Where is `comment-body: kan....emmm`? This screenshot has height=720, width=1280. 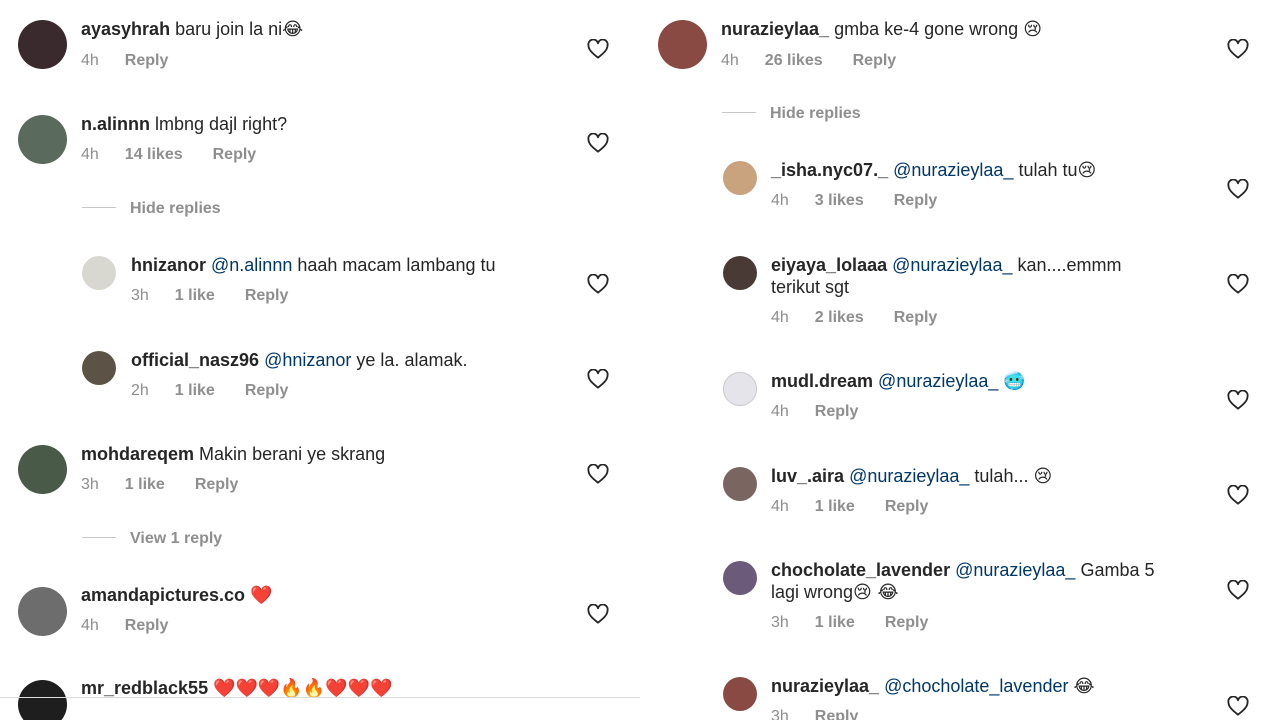
comment-body: kan....emmm is located at coordinates (1069, 265).